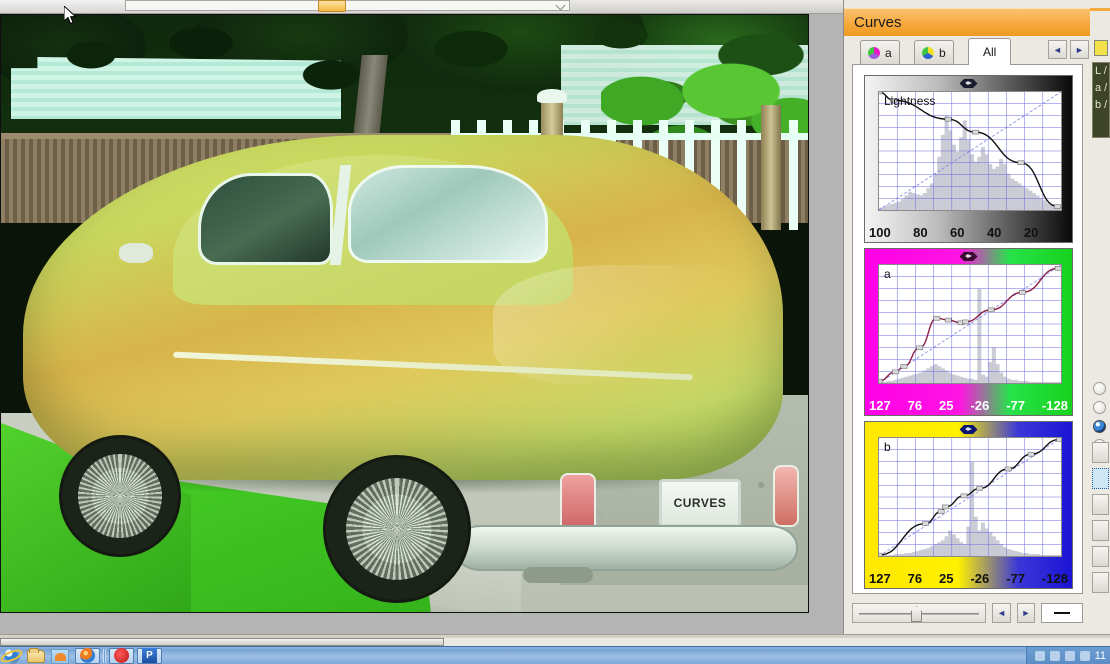 The width and height of the screenshot is (1110, 664). I want to click on curve-chart-lightness: Lightness 100 80 60 40 20 0, so click(968, 159).